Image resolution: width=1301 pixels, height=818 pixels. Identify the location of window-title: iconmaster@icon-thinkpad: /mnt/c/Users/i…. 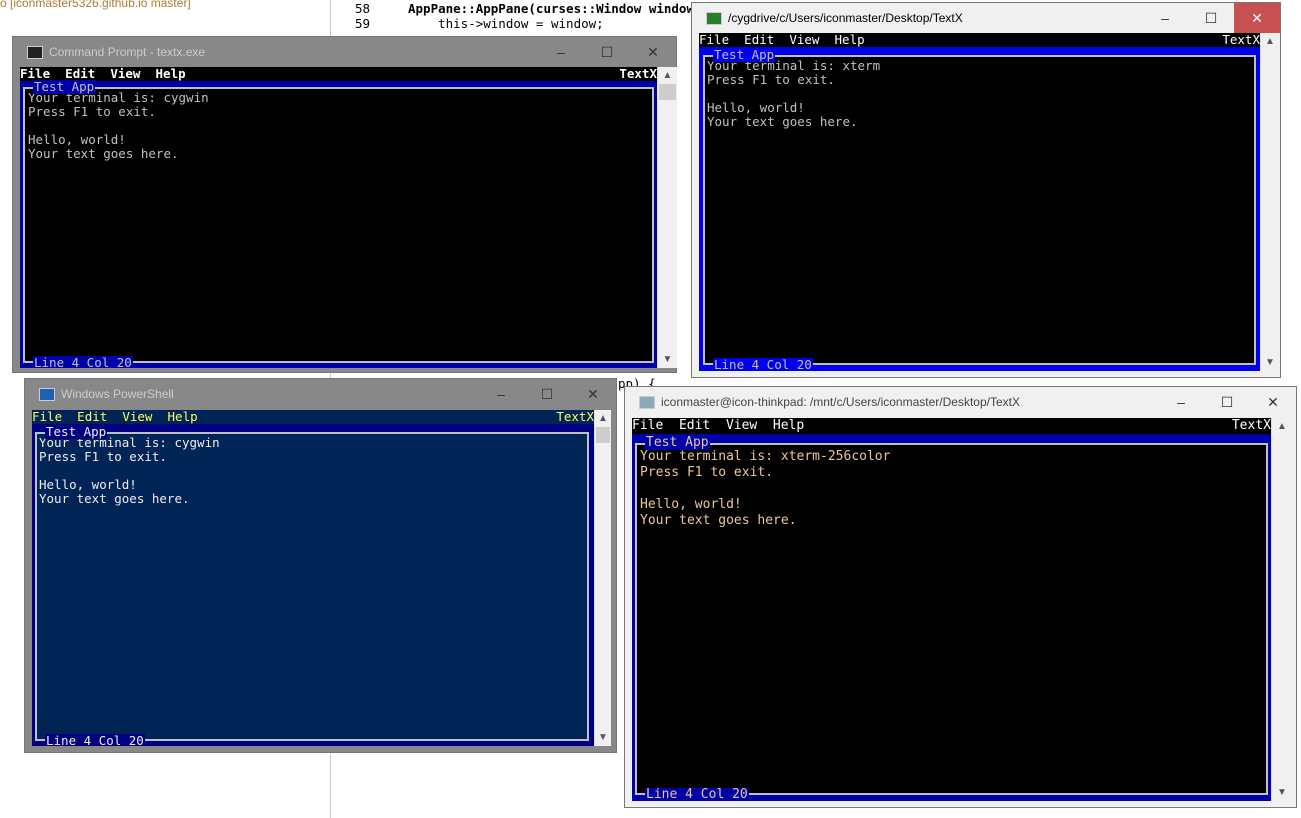
(840, 402).